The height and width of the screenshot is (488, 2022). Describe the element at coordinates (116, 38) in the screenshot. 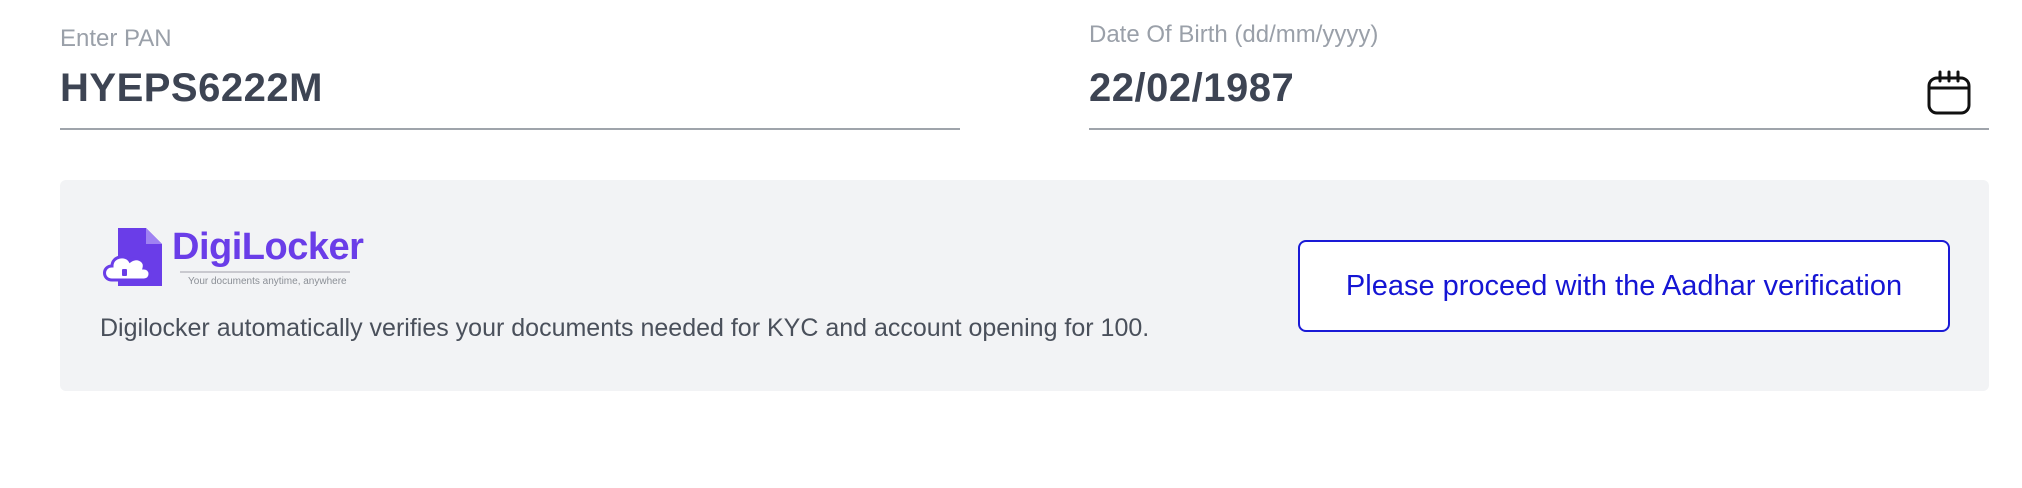

I see `pan-label: Enter PAN` at that location.